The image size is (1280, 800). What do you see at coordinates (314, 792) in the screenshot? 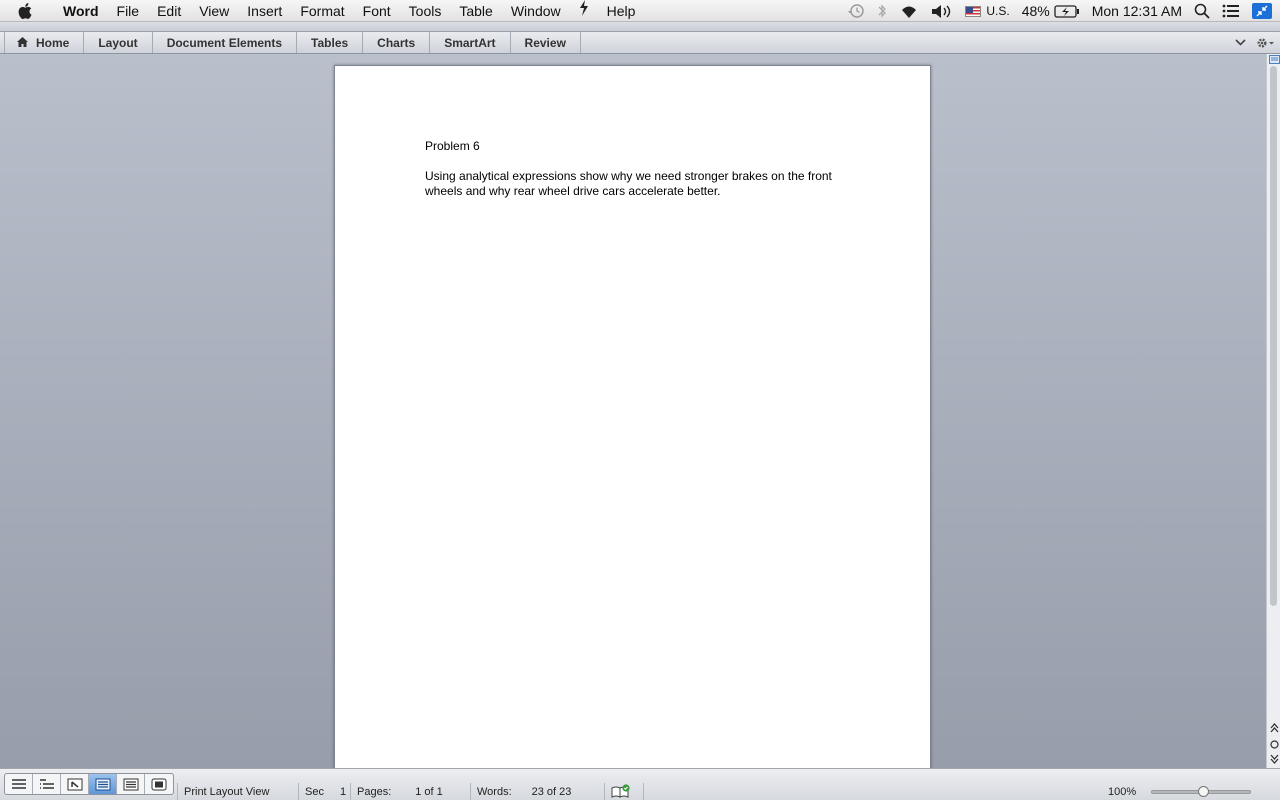
I see `section-label: Sec` at bounding box center [314, 792].